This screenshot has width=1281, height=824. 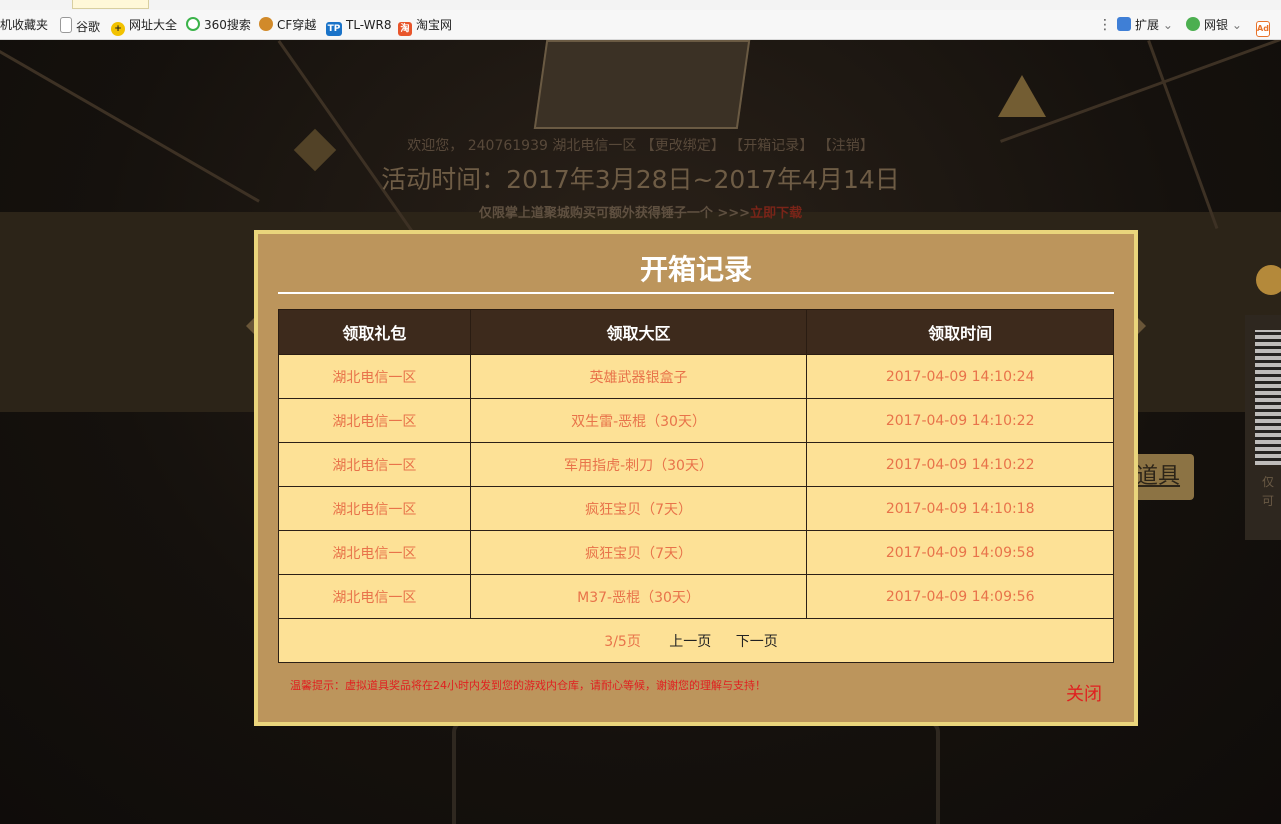 I want to click on search-360-icon, so click(x=193, y=24).